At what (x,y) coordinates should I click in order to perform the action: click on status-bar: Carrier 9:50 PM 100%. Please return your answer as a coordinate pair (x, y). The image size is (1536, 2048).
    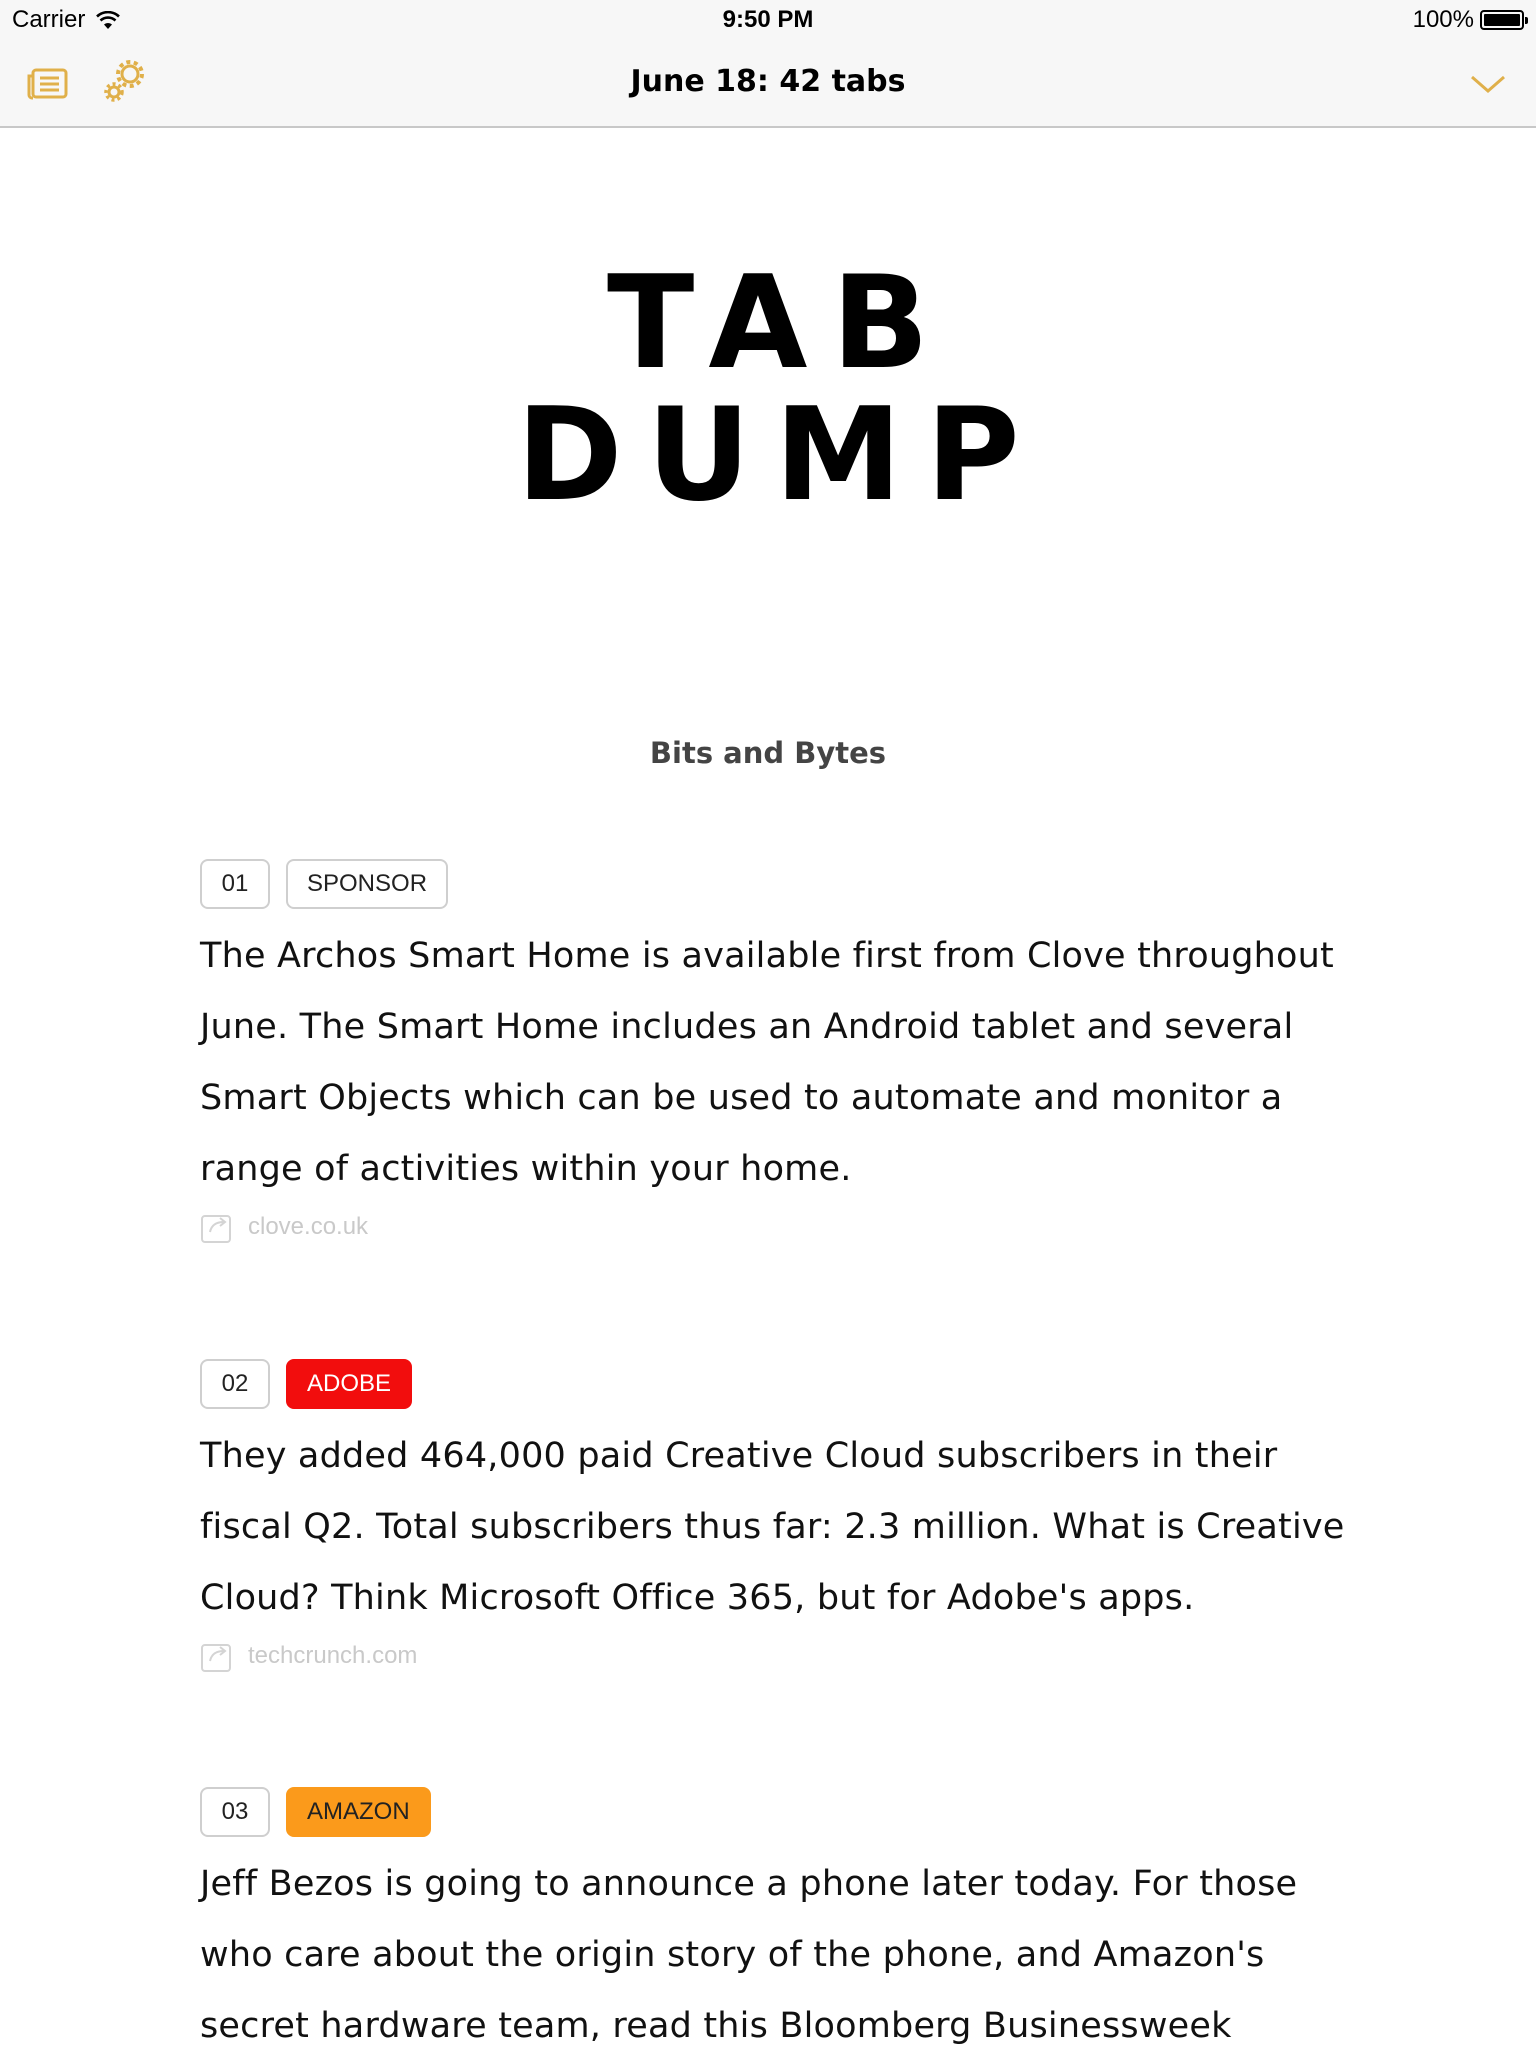
    Looking at the image, I should click on (768, 20).